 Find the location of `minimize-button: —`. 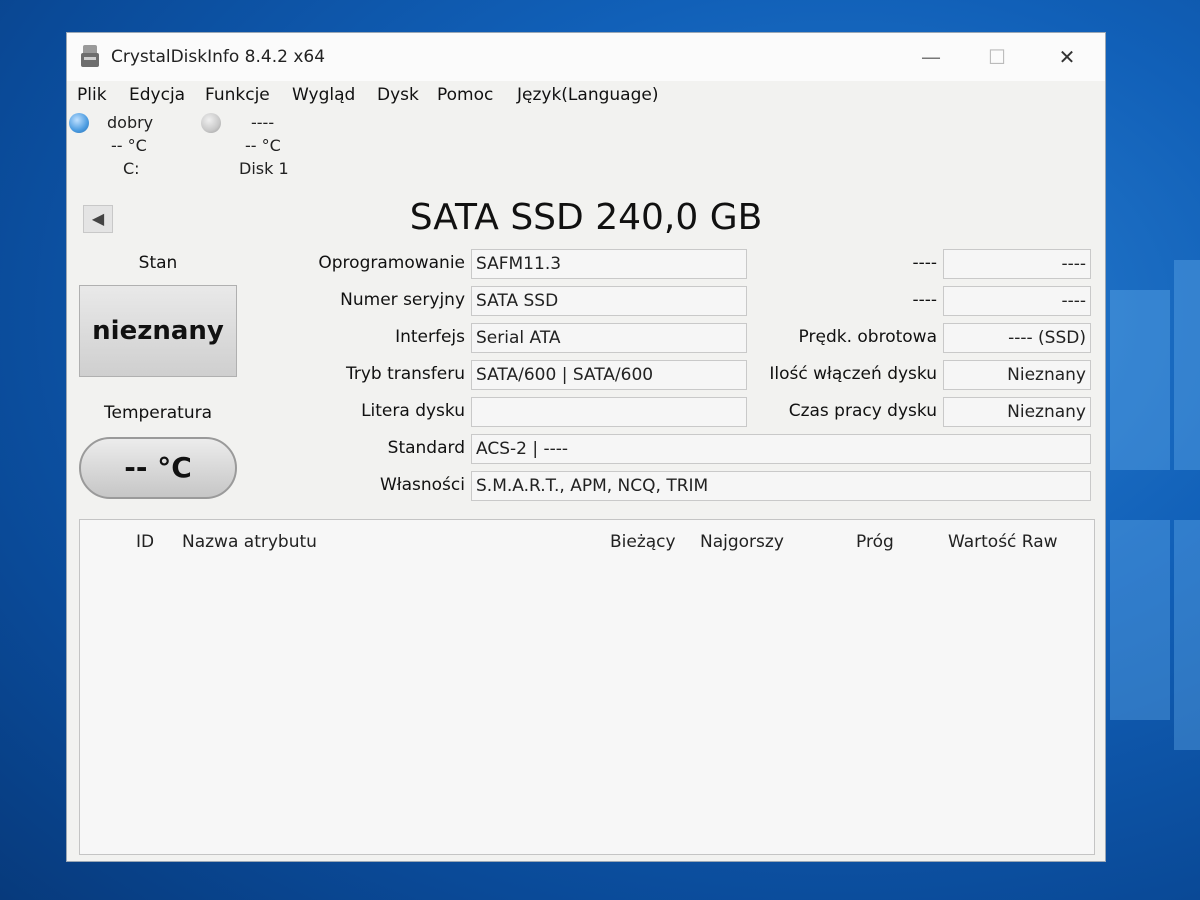

minimize-button: — is located at coordinates (931, 57).